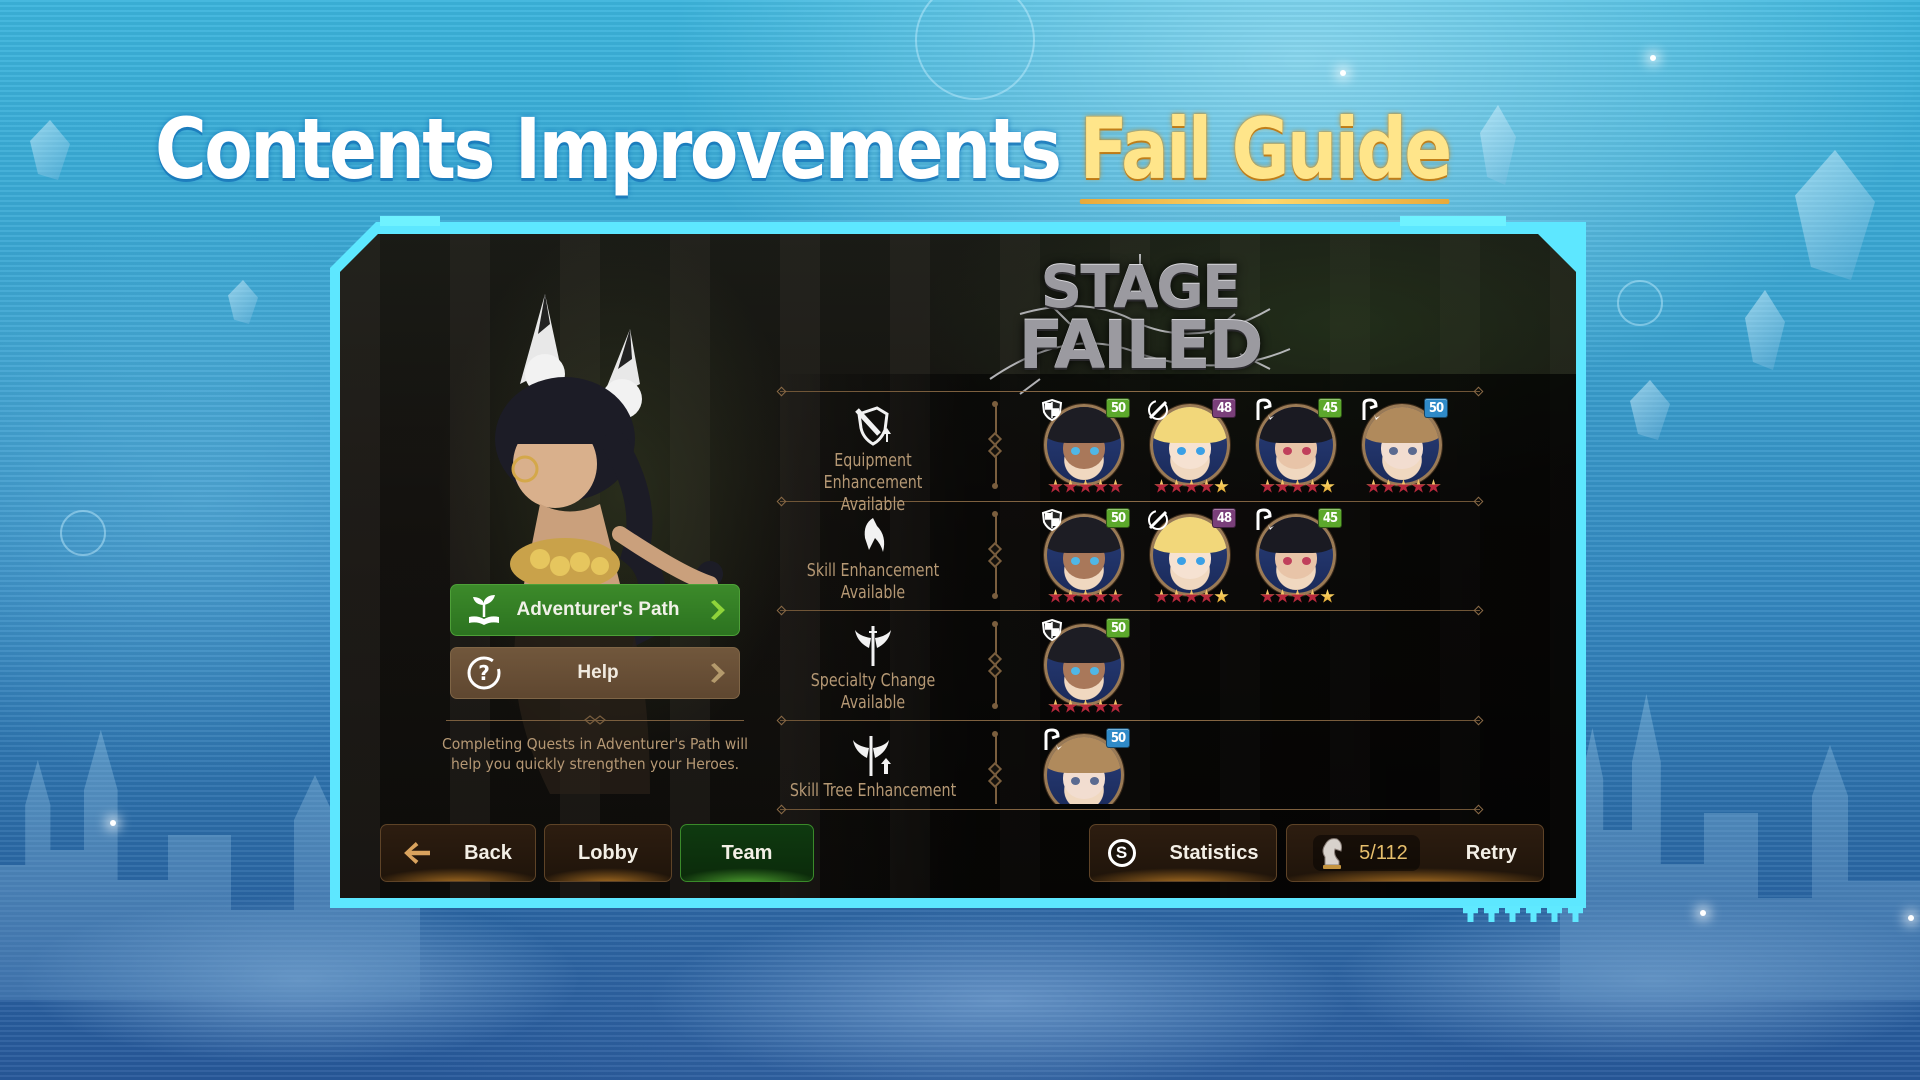 The height and width of the screenshot is (1080, 1920). What do you see at coordinates (873, 691) in the screenshot?
I see `category-label: Specialty Change Available` at bounding box center [873, 691].